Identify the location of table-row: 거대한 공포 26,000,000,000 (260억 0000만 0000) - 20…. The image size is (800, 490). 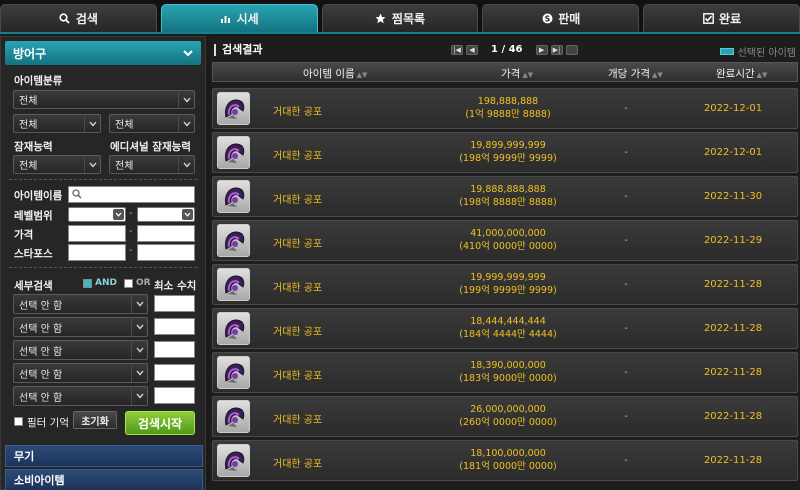
(505, 416).